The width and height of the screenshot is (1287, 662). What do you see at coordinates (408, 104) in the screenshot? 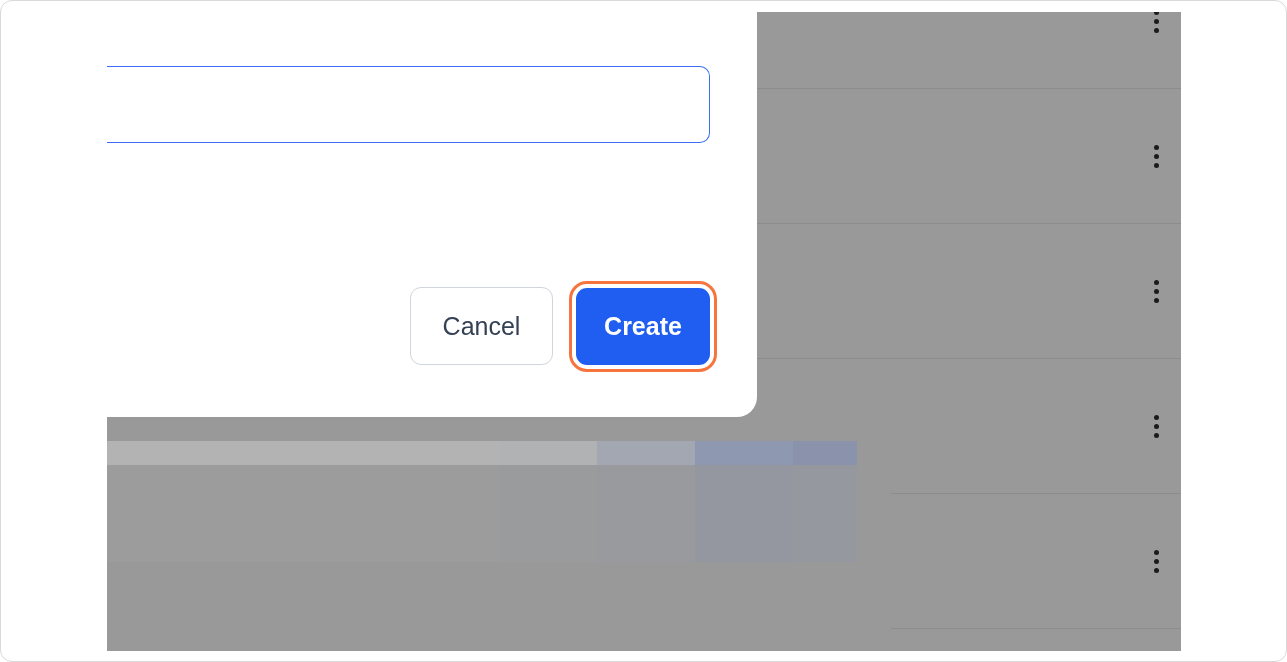
I see `text-field` at bounding box center [408, 104].